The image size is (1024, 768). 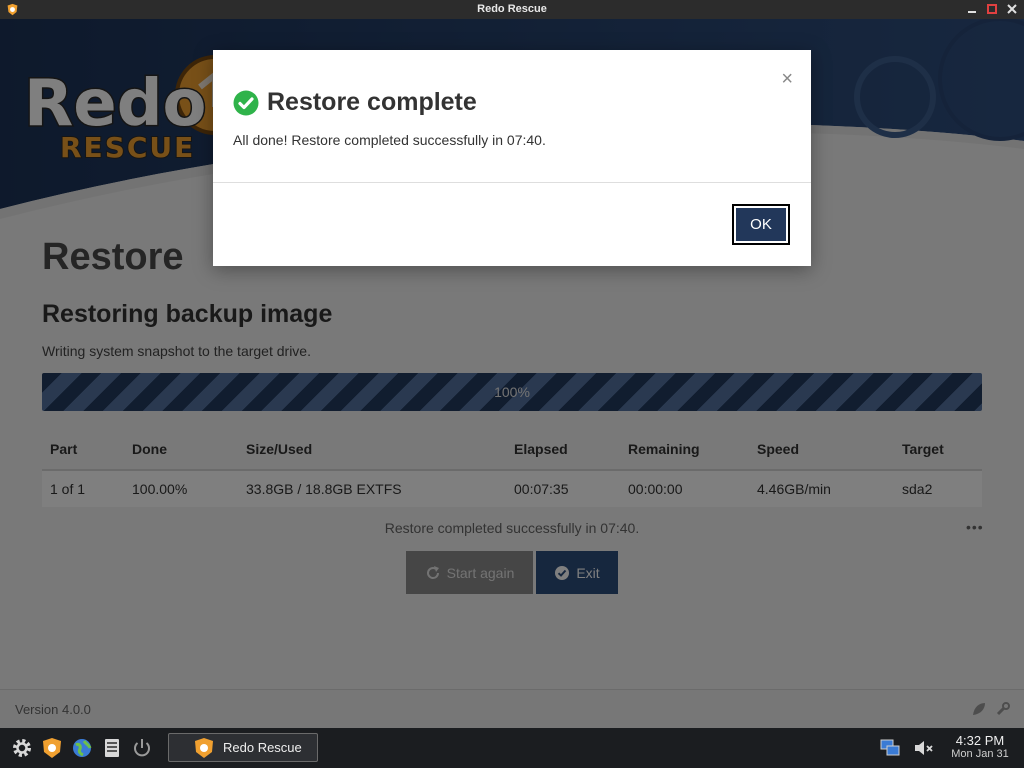 I want to click on file-manager-icon, so click(x=112, y=748).